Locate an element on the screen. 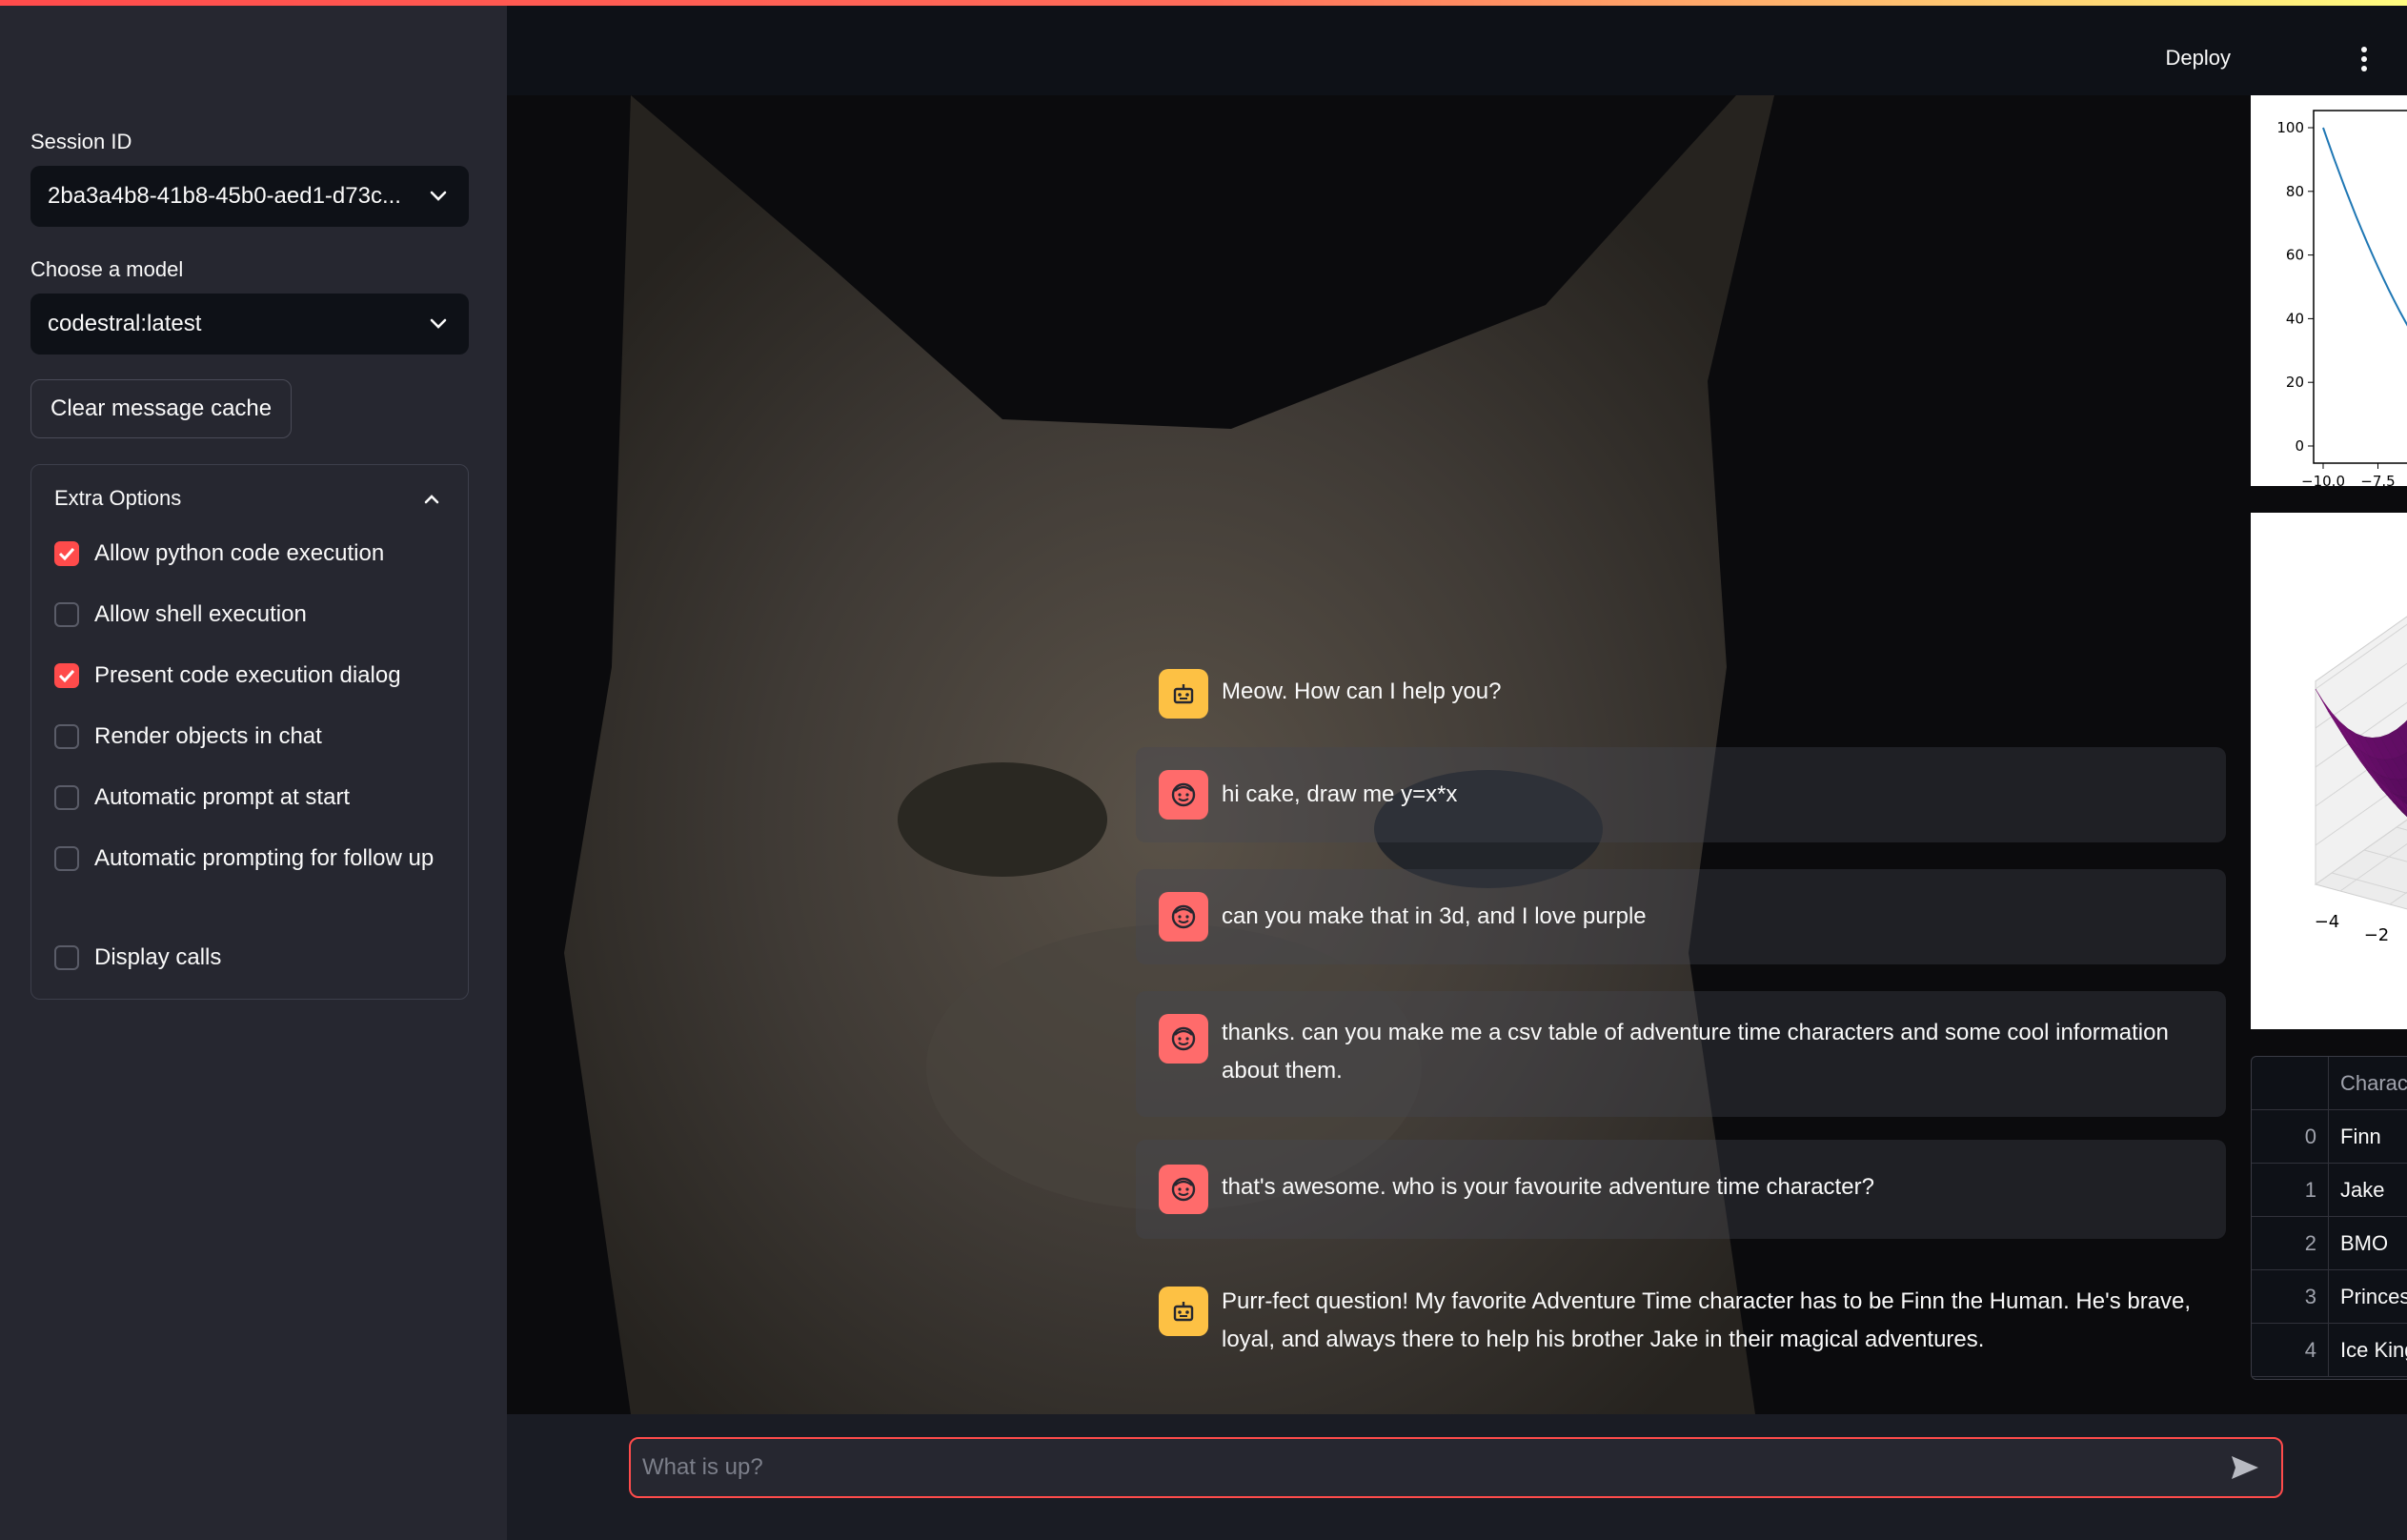 The width and height of the screenshot is (2407, 1540). x-tick-label: −2 is located at coordinates (2377, 935).